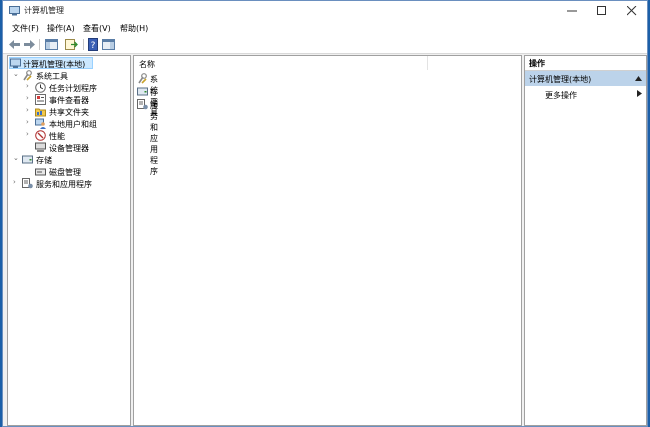 Image resolution: width=650 pixels, height=427 pixels. I want to click on tree-label: 系统工具, so click(52, 76).